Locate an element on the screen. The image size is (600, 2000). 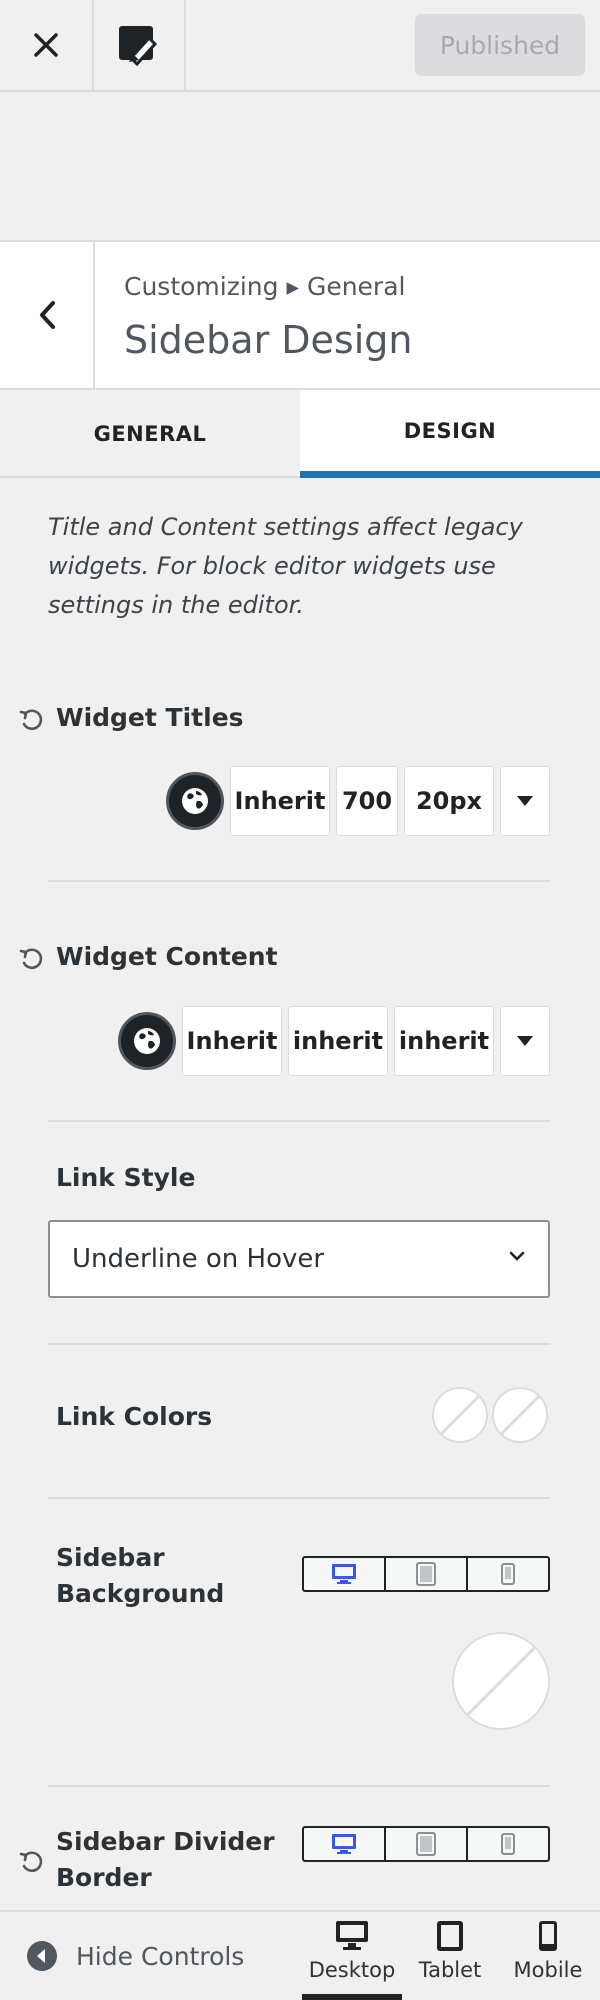
published-button: Published is located at coordinates (500, 45).